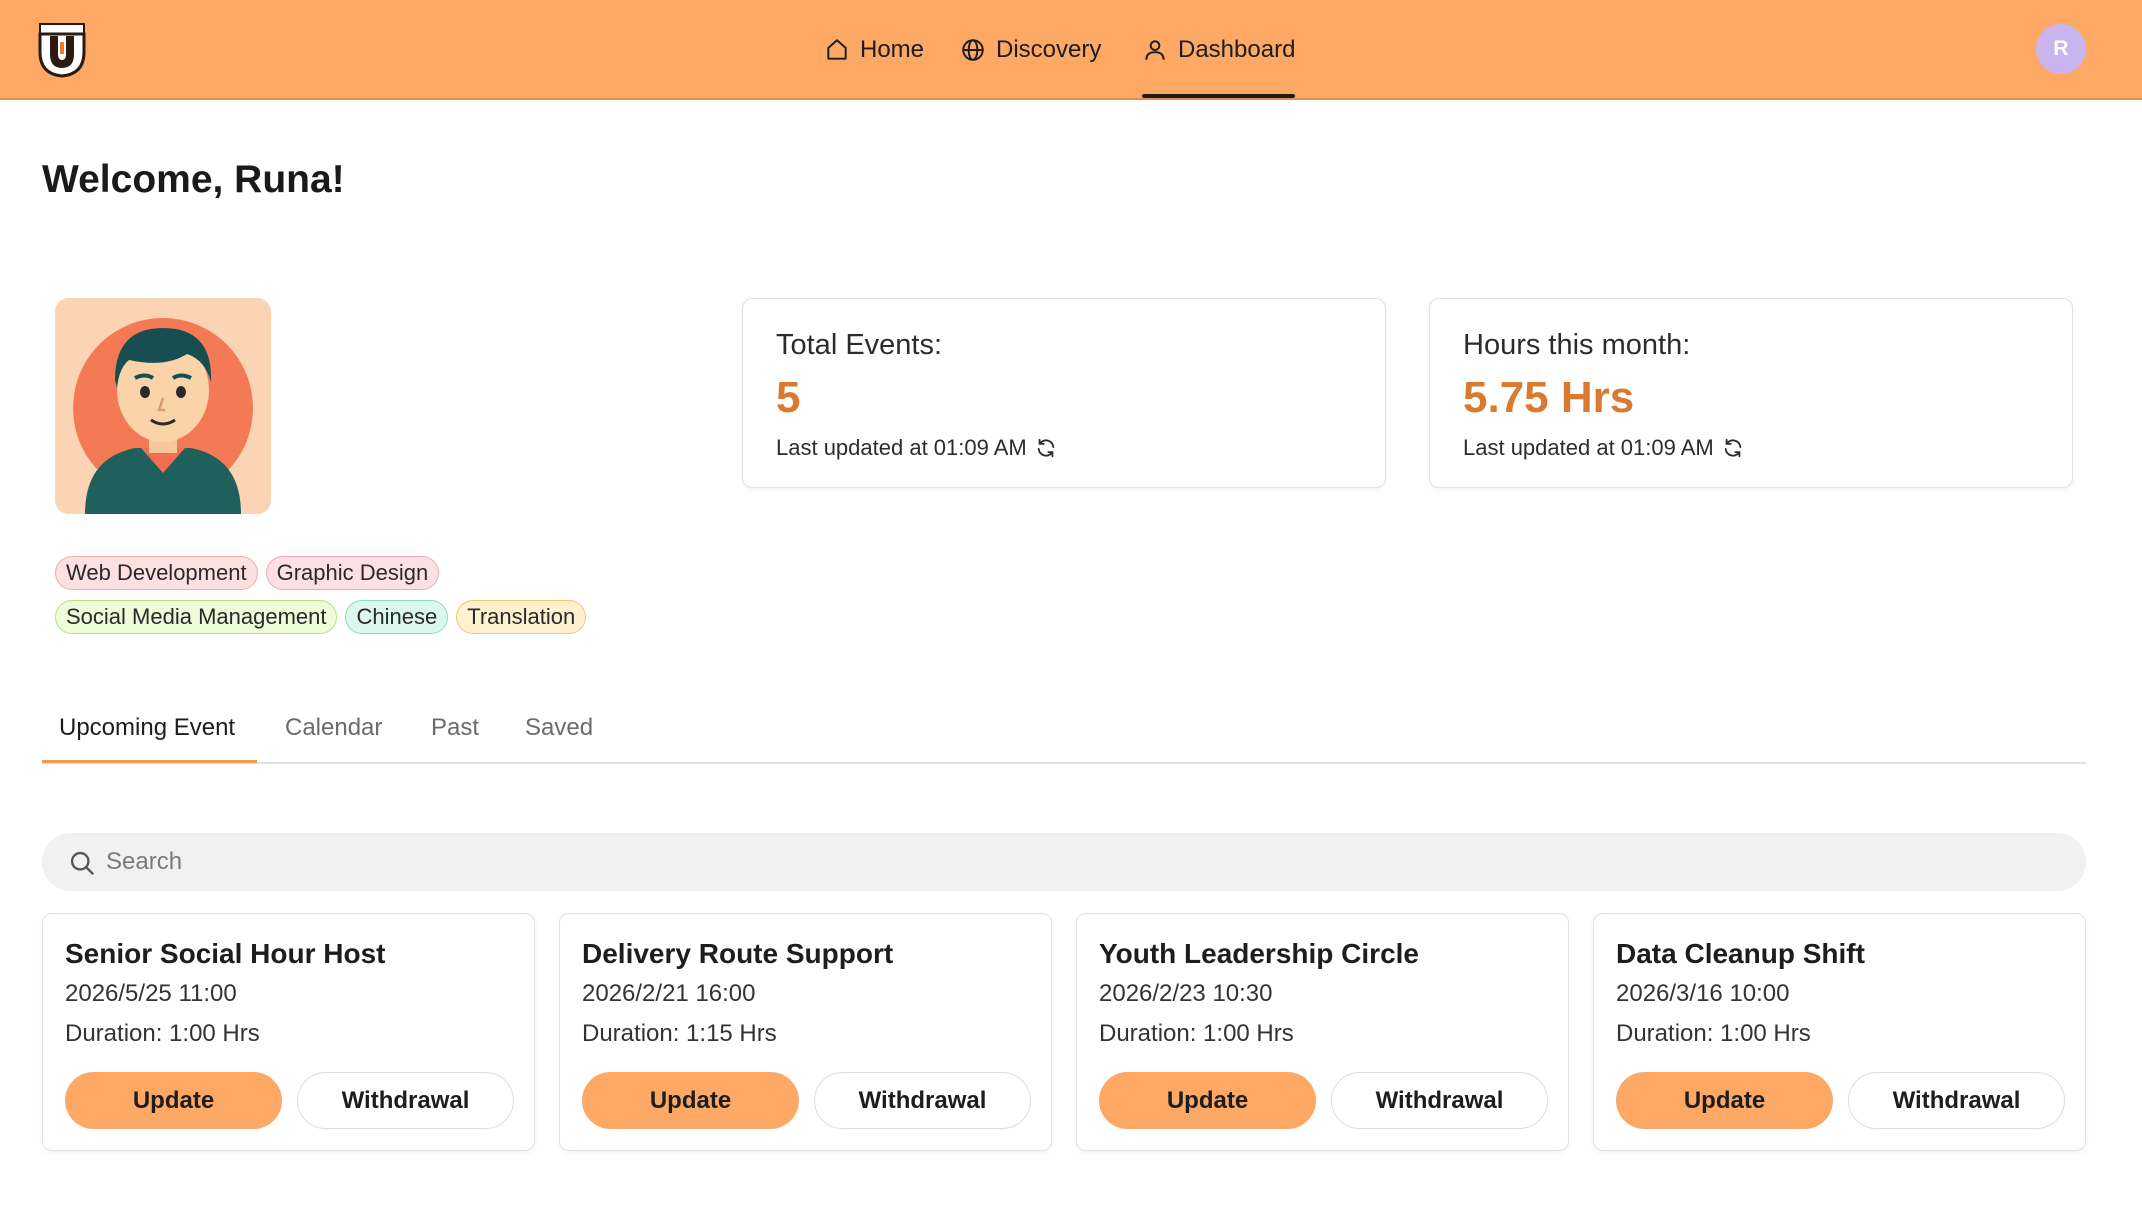 The image size is (2142, 1206). Describe the element at coordinates (1064, 734) in the screenshot. I see `event-tabs: Upcoming Event Calendar Past Saved` at that location.